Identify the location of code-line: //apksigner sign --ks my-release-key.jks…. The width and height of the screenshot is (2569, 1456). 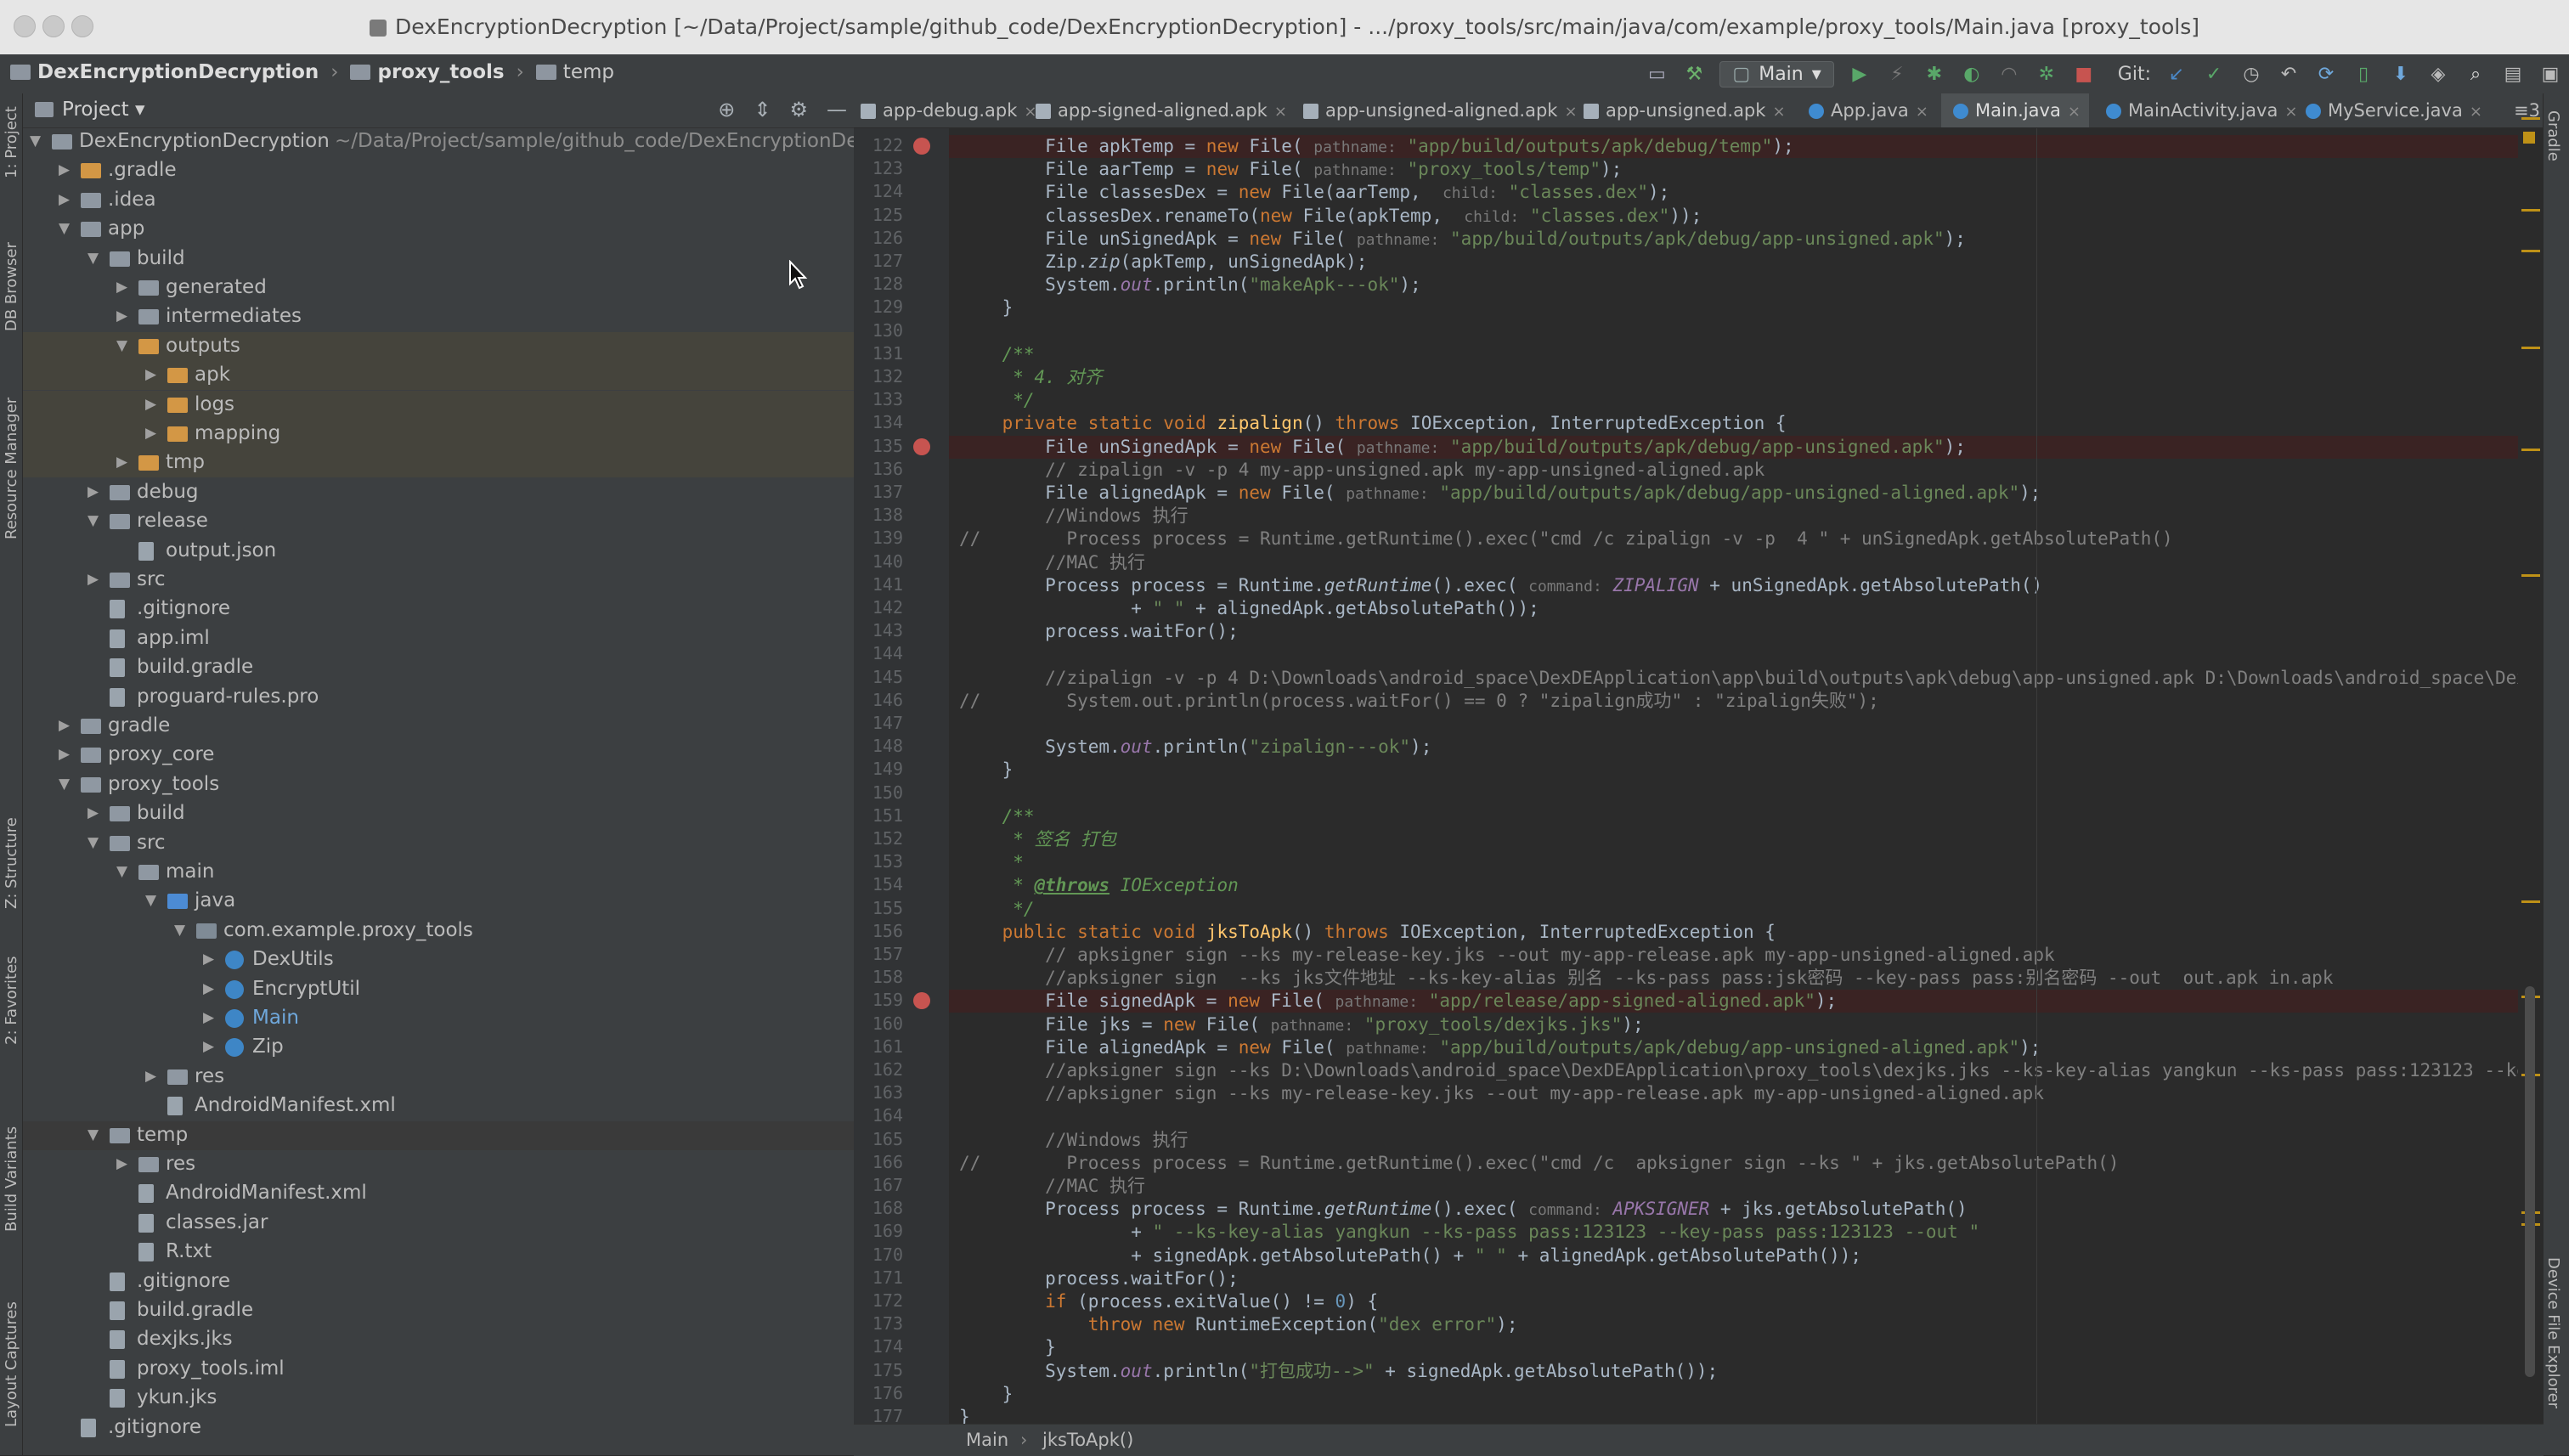
(1502, 1093).